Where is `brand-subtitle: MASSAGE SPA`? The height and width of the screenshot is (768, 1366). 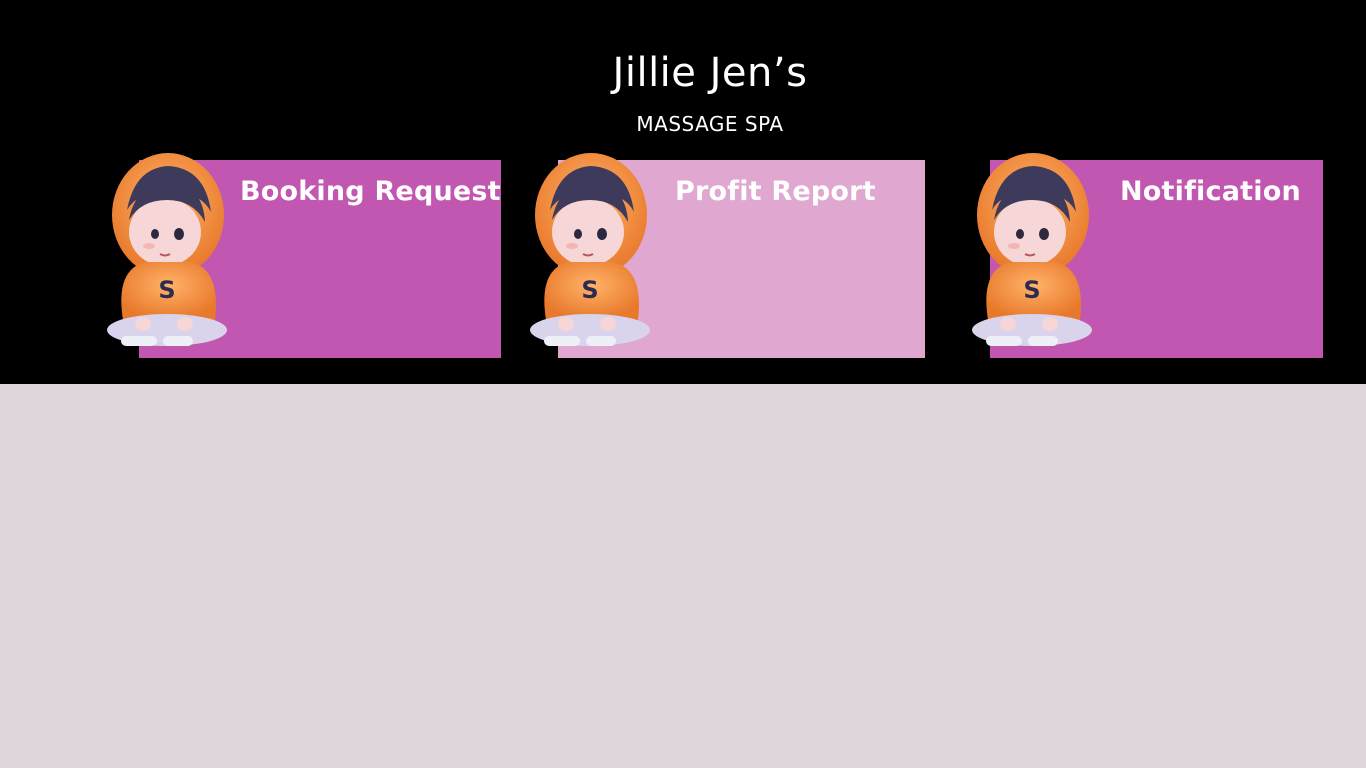 brand-subtitle: MASSAGE SPA is located at coordinates (710, 124).